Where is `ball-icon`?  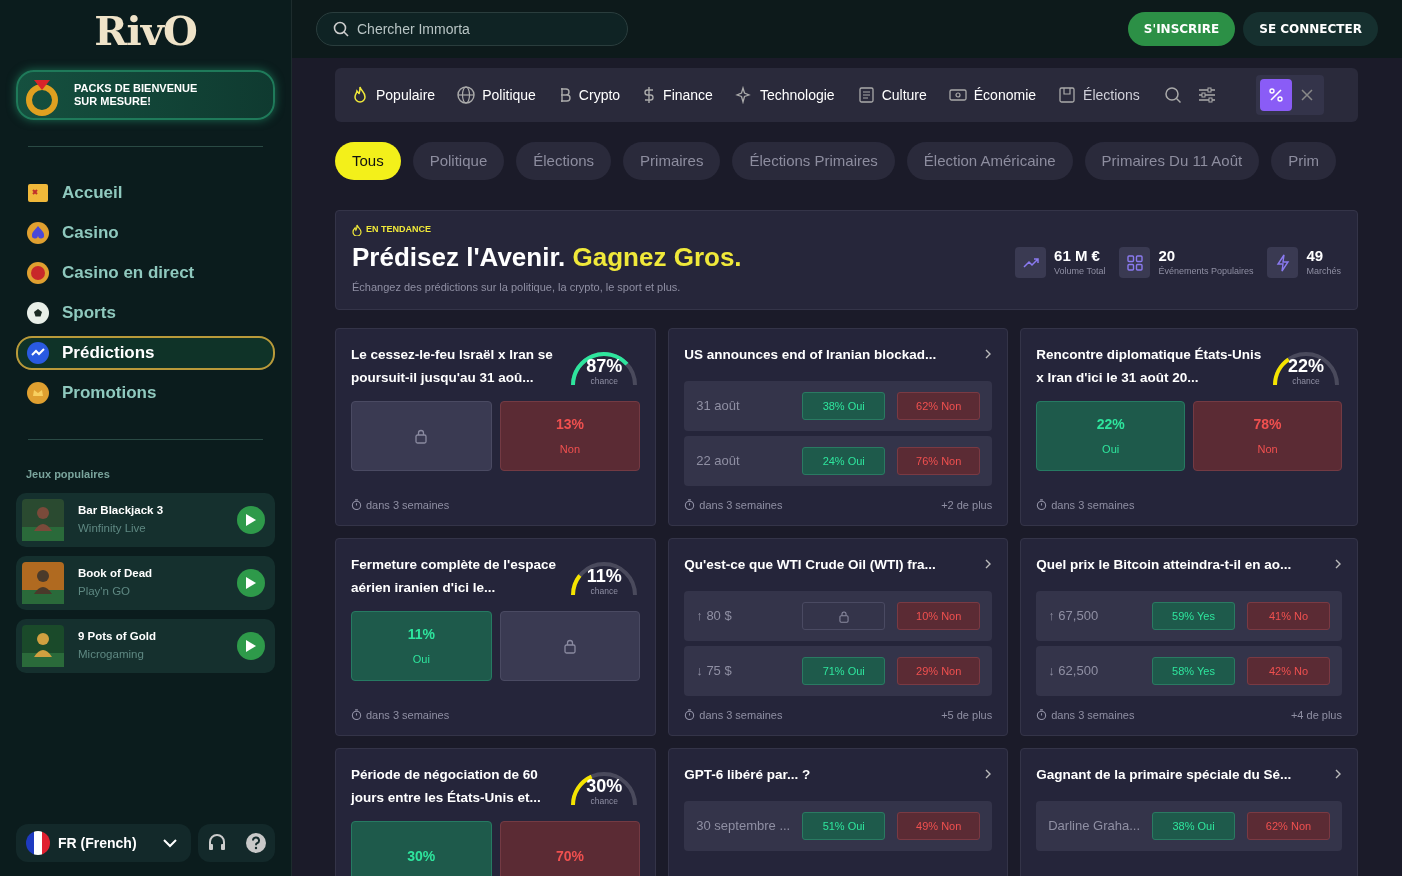
ball-icon is located at coordinates (38, 313).